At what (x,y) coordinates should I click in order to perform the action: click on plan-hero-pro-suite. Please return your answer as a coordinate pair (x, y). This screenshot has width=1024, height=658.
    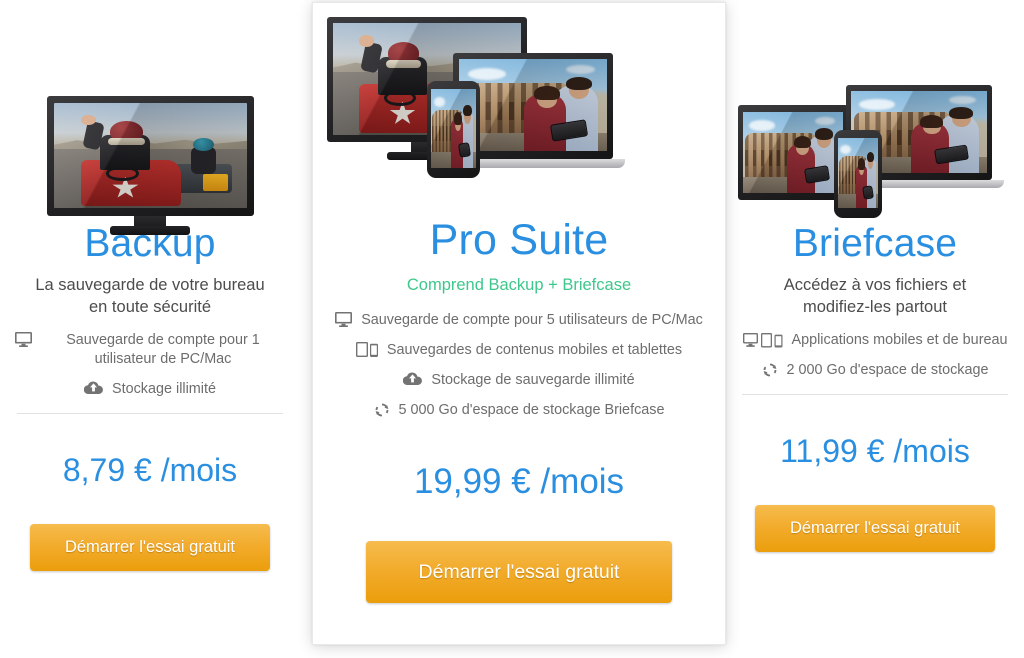
    Looking at the image, I should click on (519, 109).